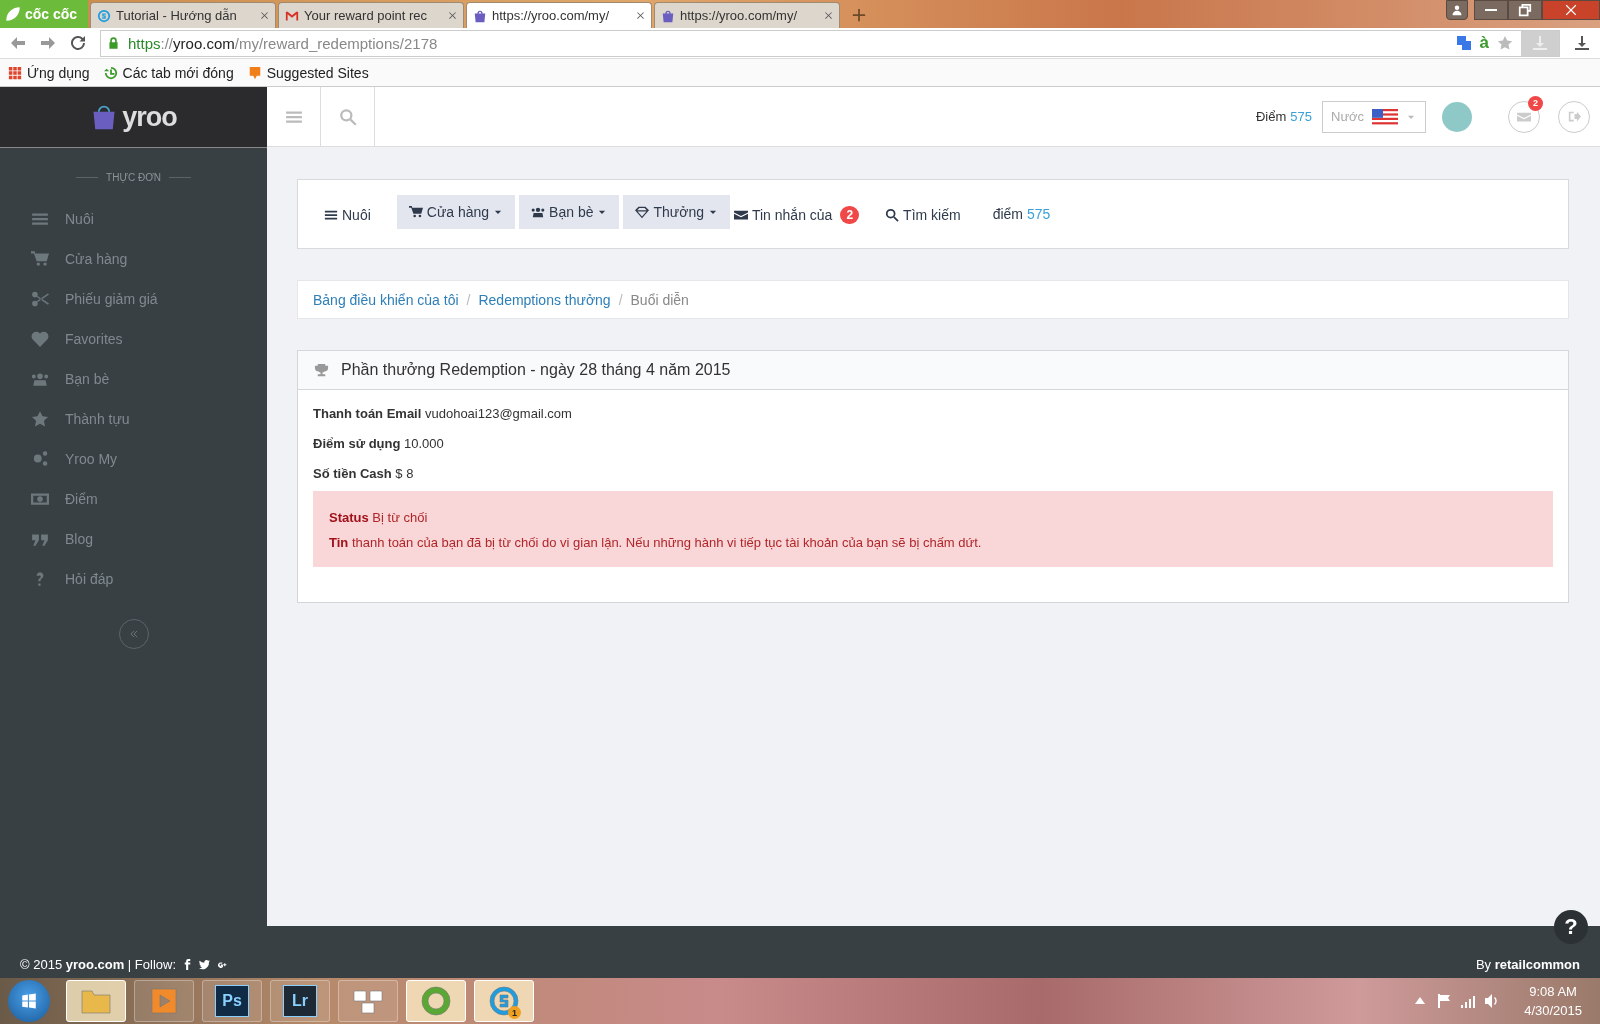  I want to click on start-button, so click(29, 1001).